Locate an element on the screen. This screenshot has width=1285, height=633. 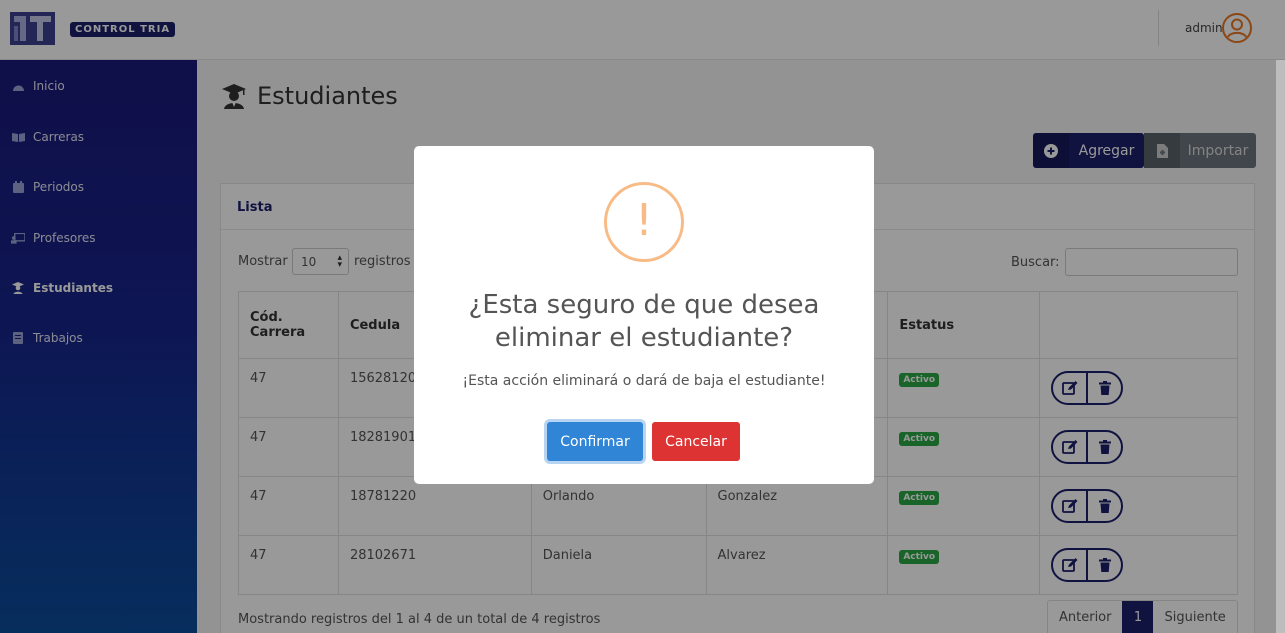
confirm-button: Confirmar is located at coordinates (595, 441).